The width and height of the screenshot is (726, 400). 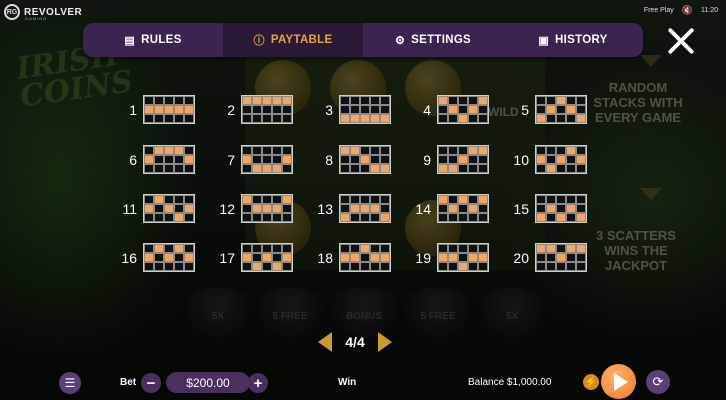 What do you see at coordinates (253, 257) in the screenshot?
I see `payline-17: 17` at bounding box center [253, 257].